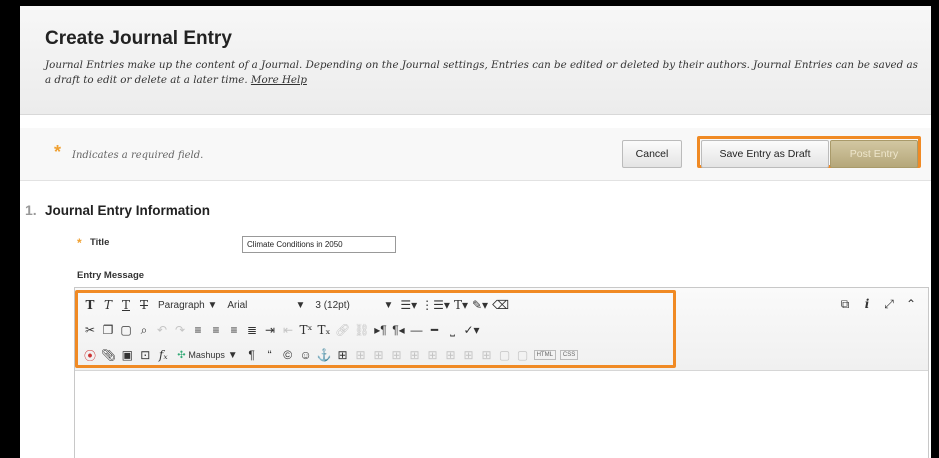 The image size is (939, 458). Describe the element at coordinates (144, 330) in the screenshot. I see `find-icon: ⌕` at that location.